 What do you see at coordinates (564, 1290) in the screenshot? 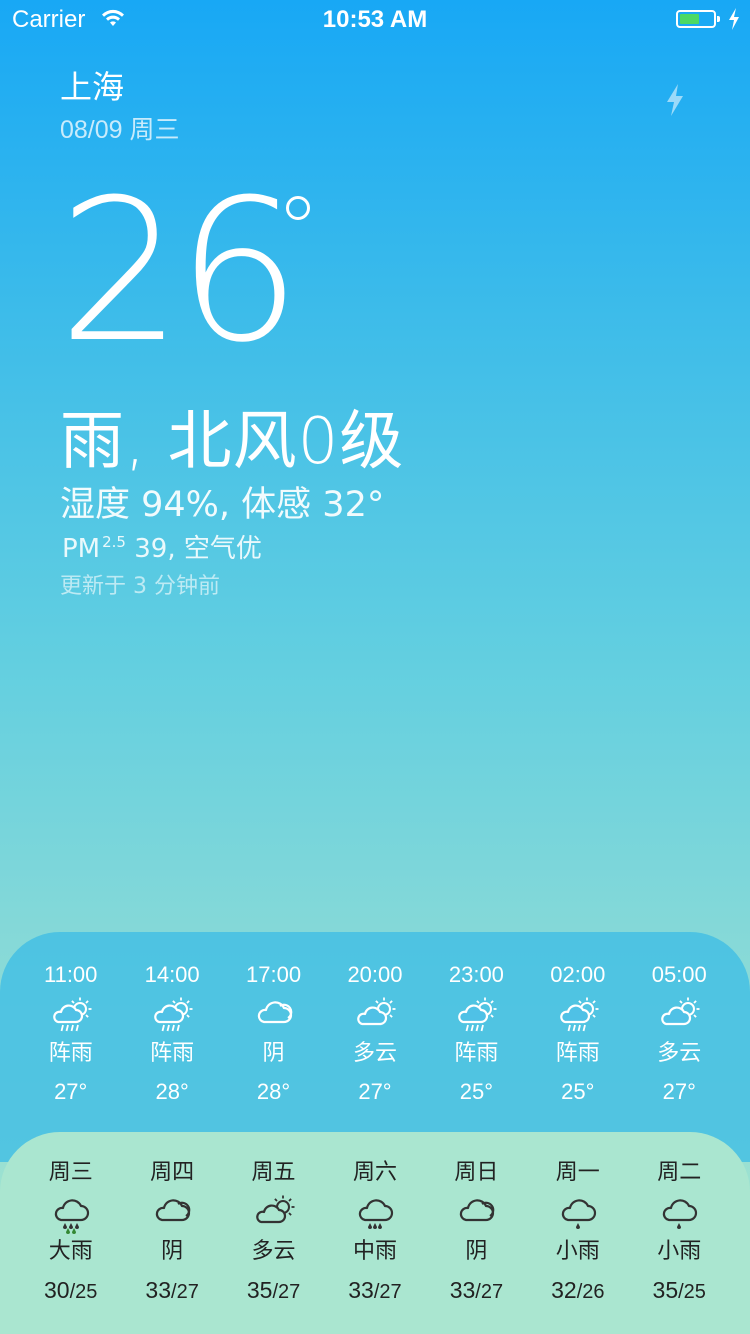
I see `day-high: 32` at bounding box center [564, 1290].